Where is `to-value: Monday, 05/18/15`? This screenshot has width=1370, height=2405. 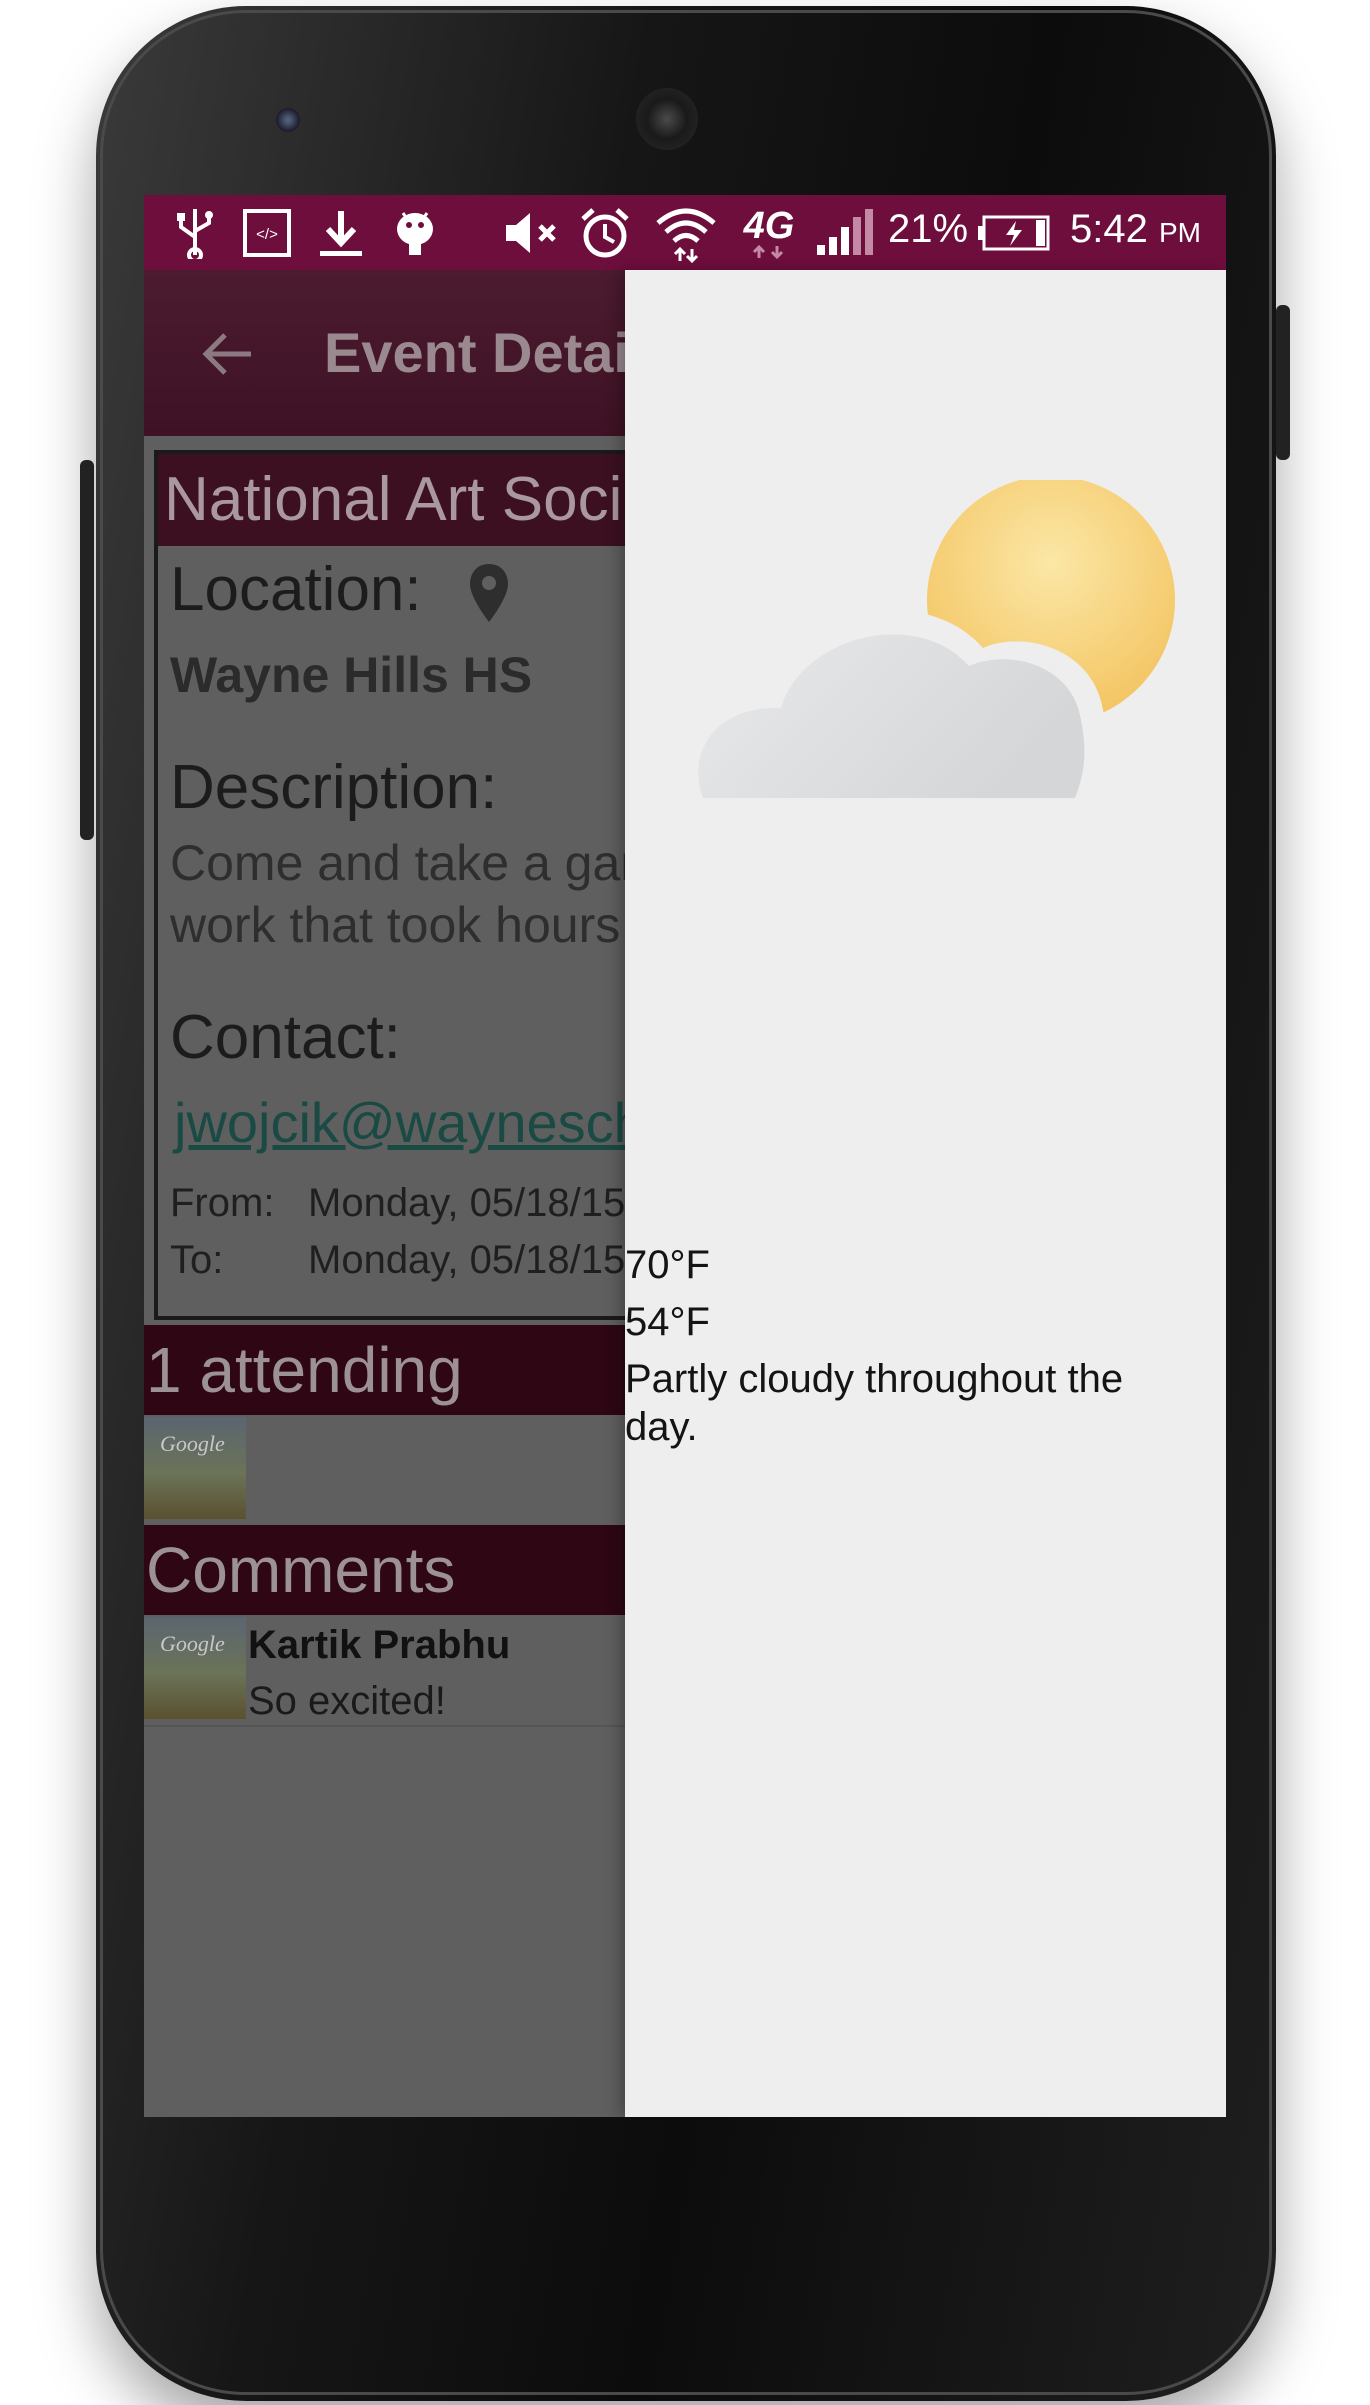
to-value: Monday, 05/18/15 is located at coordinates (467, 1260).